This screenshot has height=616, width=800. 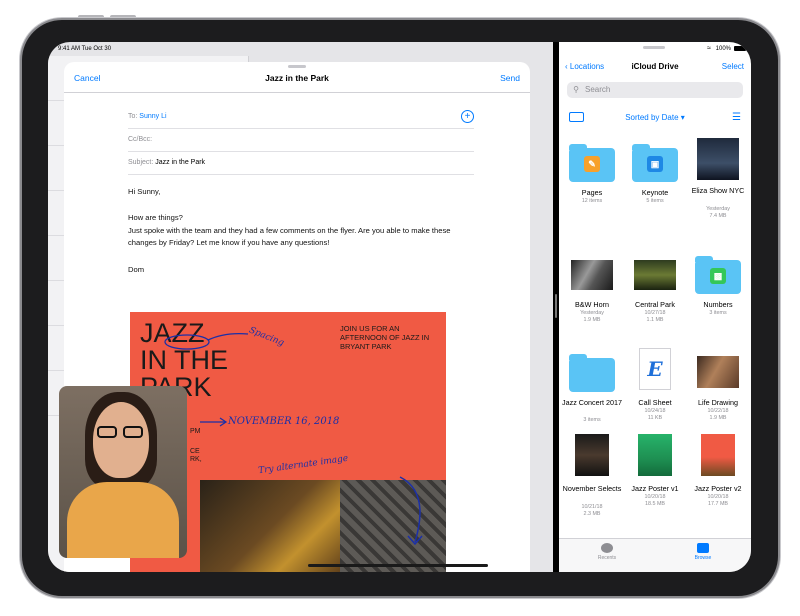 I want to click on cc-bcc-label: Cc/Bcc:, so click(x=140, y=139).